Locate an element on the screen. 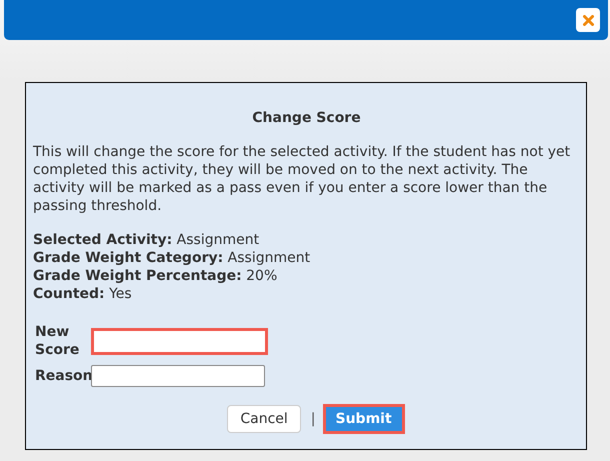 The image size is (610, 461). close-icon is located at coordinates (588, 20).